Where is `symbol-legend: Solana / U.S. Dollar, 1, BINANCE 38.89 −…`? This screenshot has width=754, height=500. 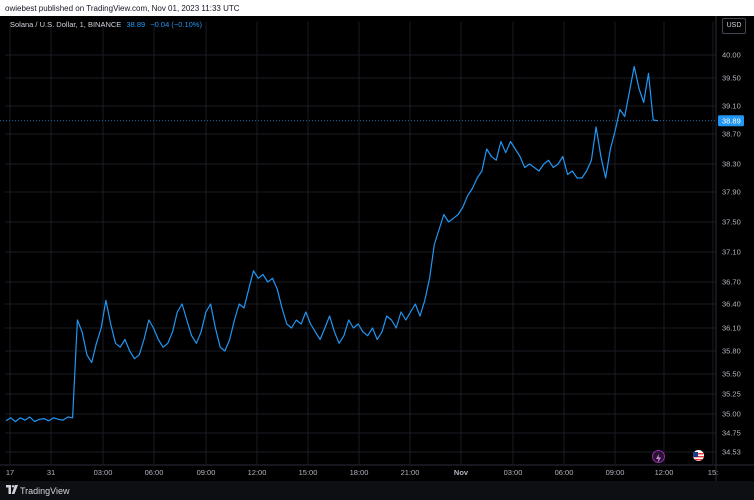
symbol-legend: Solana / U.S. Dollar, 1, BINANCE 38.89 −… is located at coordinates (106, 24).